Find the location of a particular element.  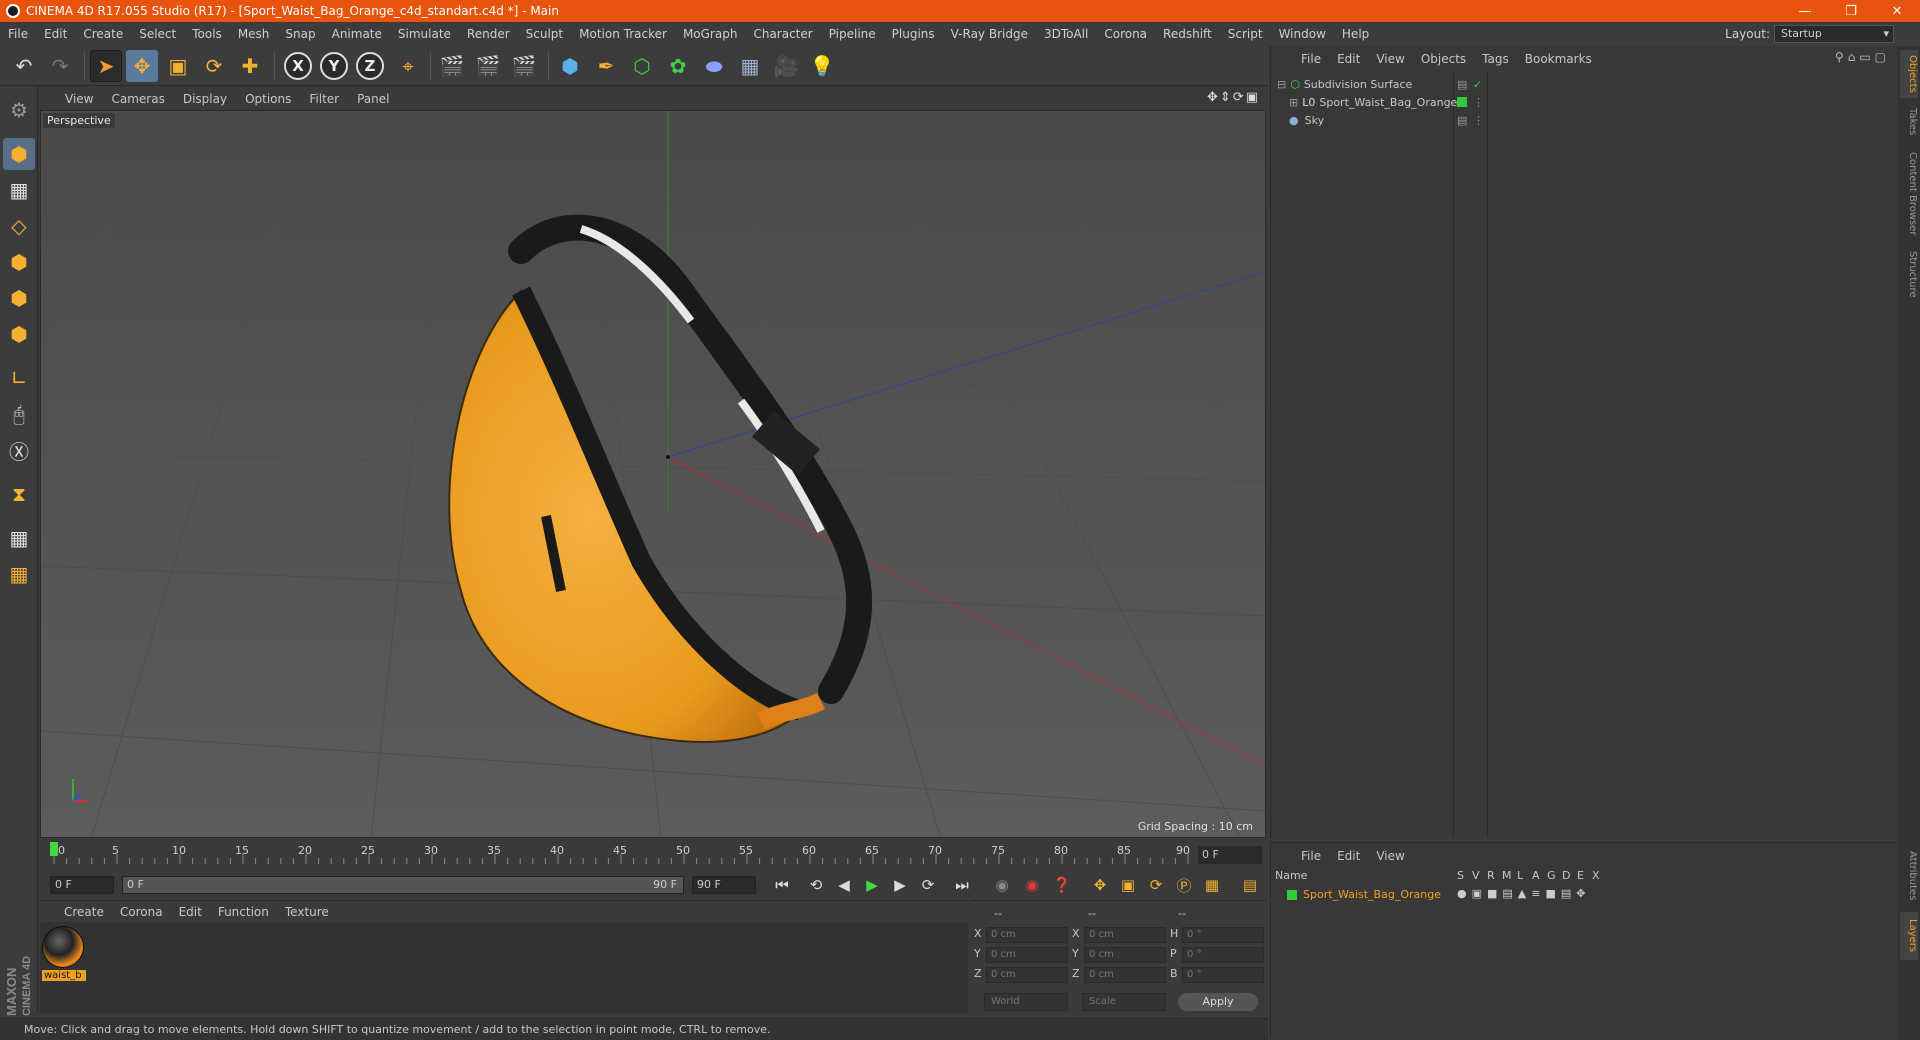

transform-tool-icon: ✚ is located at coordinates (250, 66).